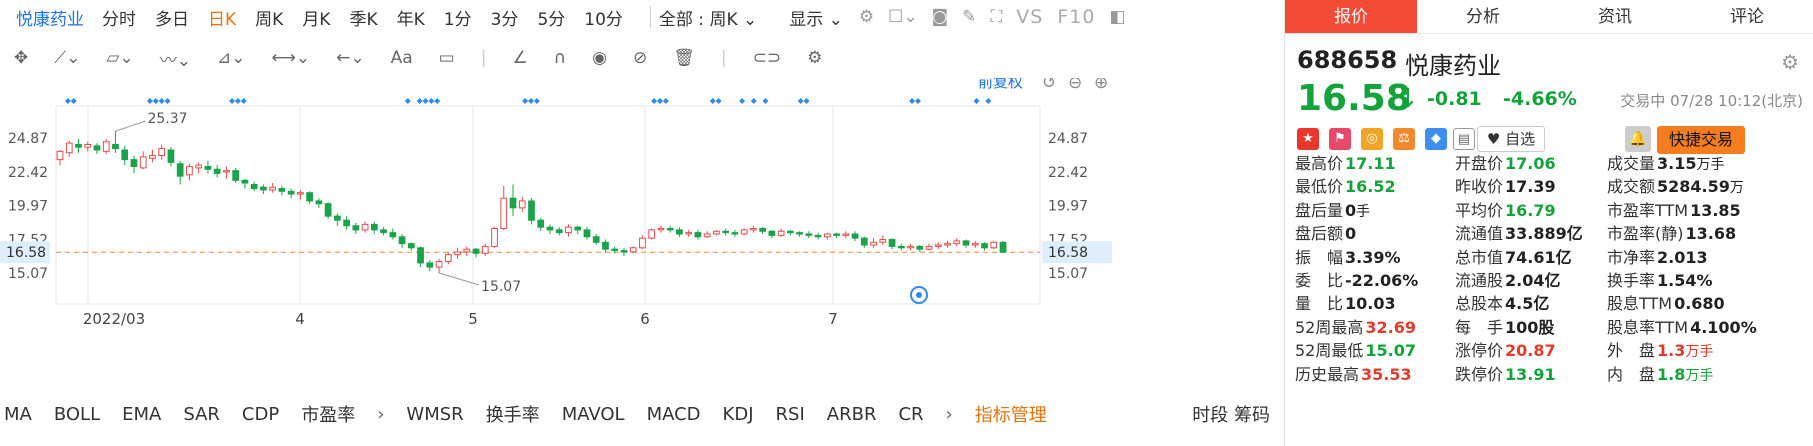 The image size is (1813, 446). What do you see at coordinates (1375, 161) in the screenshot?
I see `stat-cell: 最高价 17.11` at bounding box center [1375, 161].